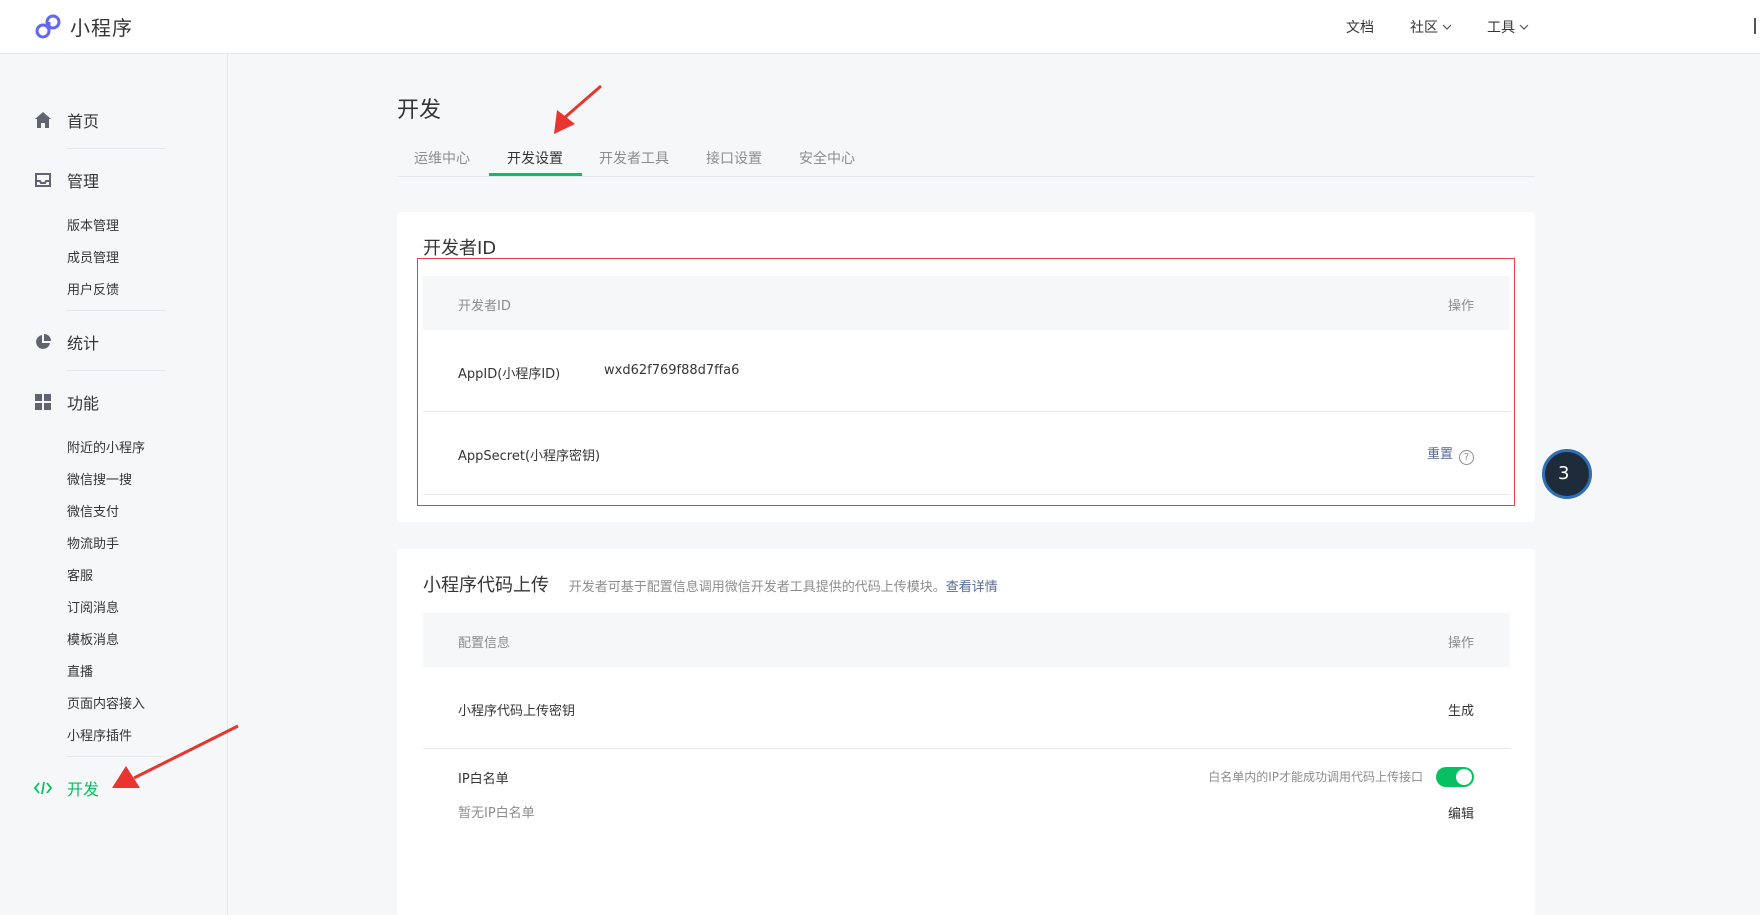  What do you see at coordinates (757, 587) in the screenshot?
I see `code-upload-desc: 开发者可基于配置信息调用微信开发者工具提供的代码上传模块。` at bounding box center [757, 587].